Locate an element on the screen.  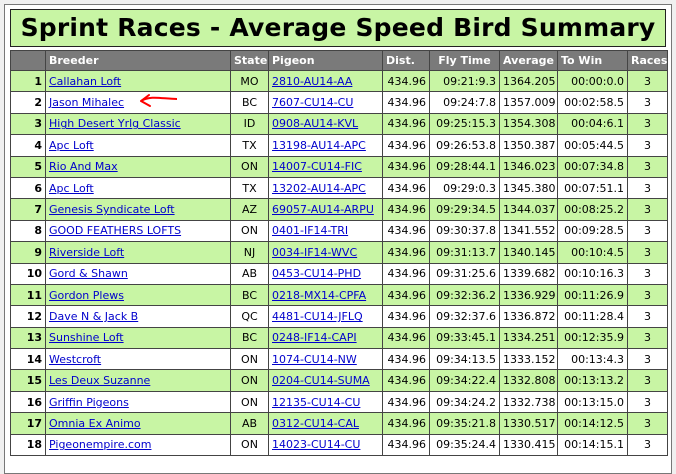
rank-cell: 2 is located at coordinates (28, 102).